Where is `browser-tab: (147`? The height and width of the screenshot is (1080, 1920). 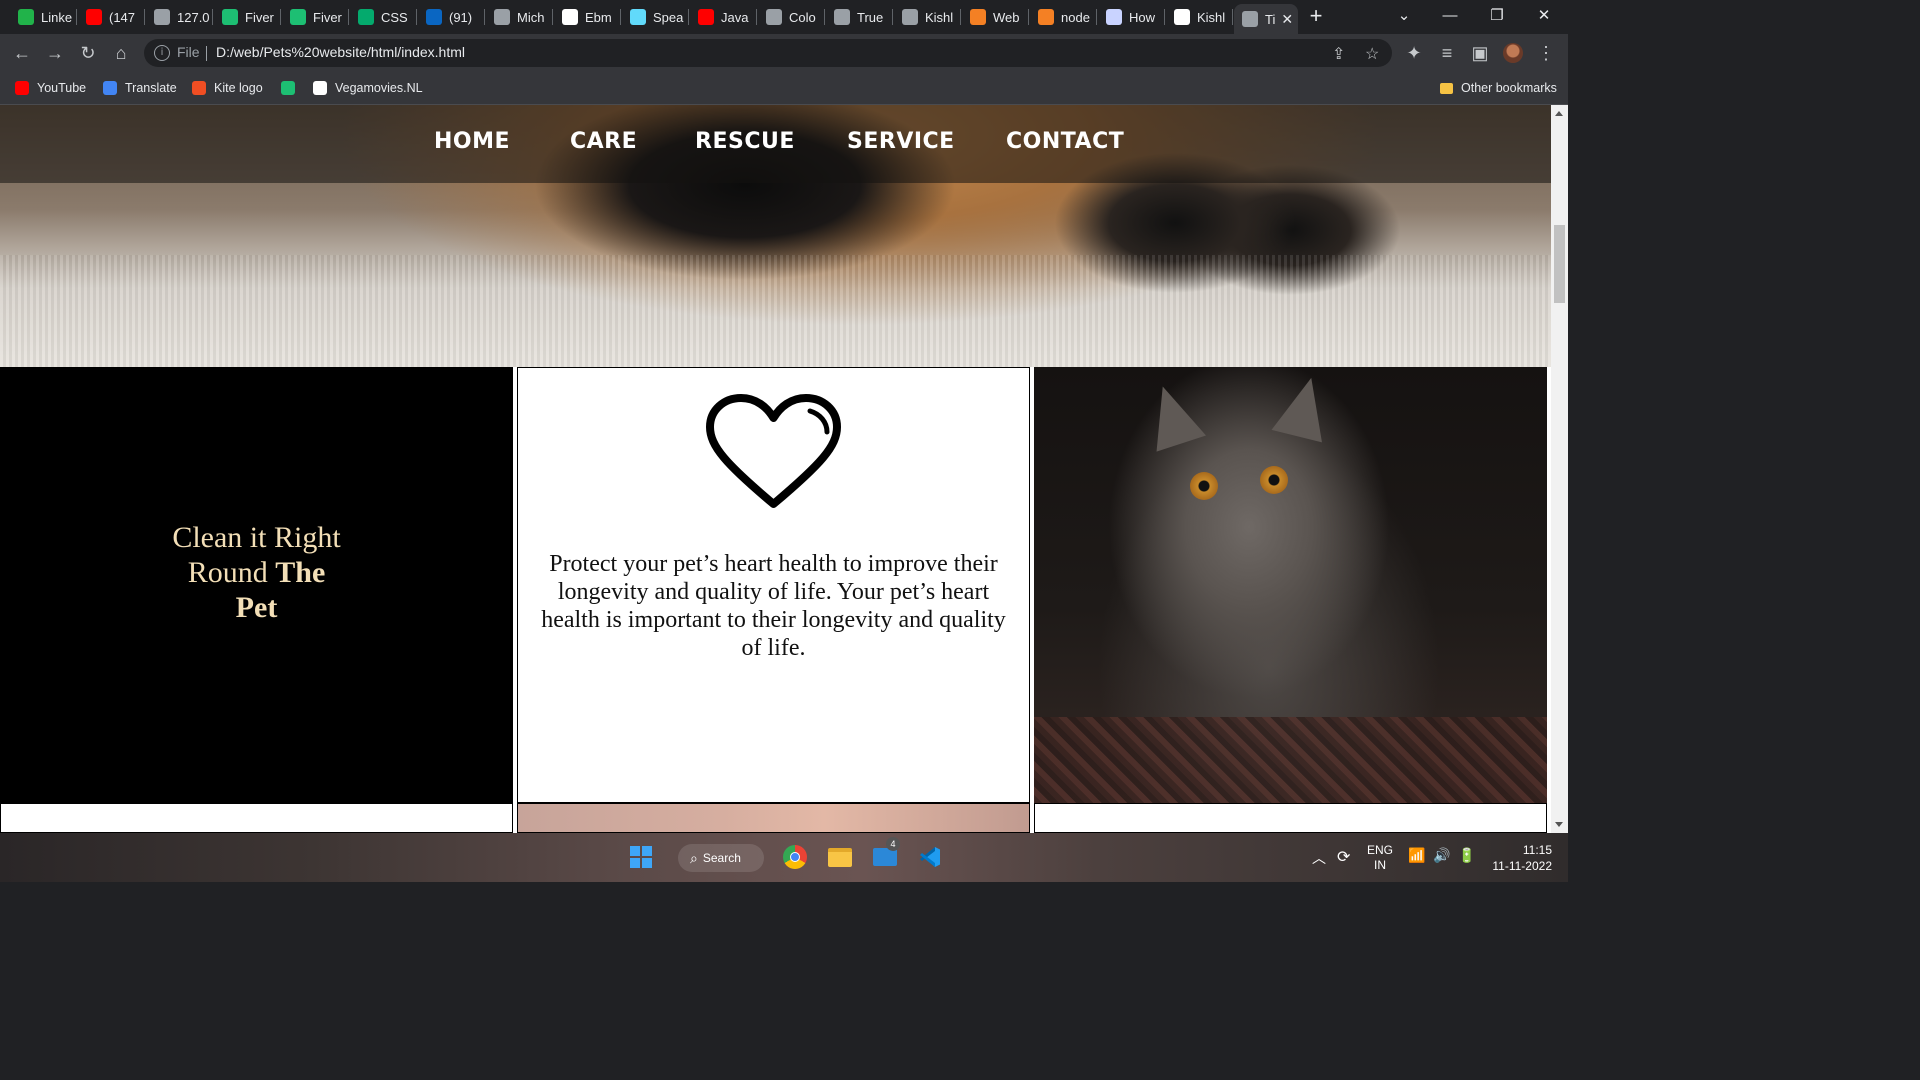 browser-tab: (147 is located at coordinates (111, 17).